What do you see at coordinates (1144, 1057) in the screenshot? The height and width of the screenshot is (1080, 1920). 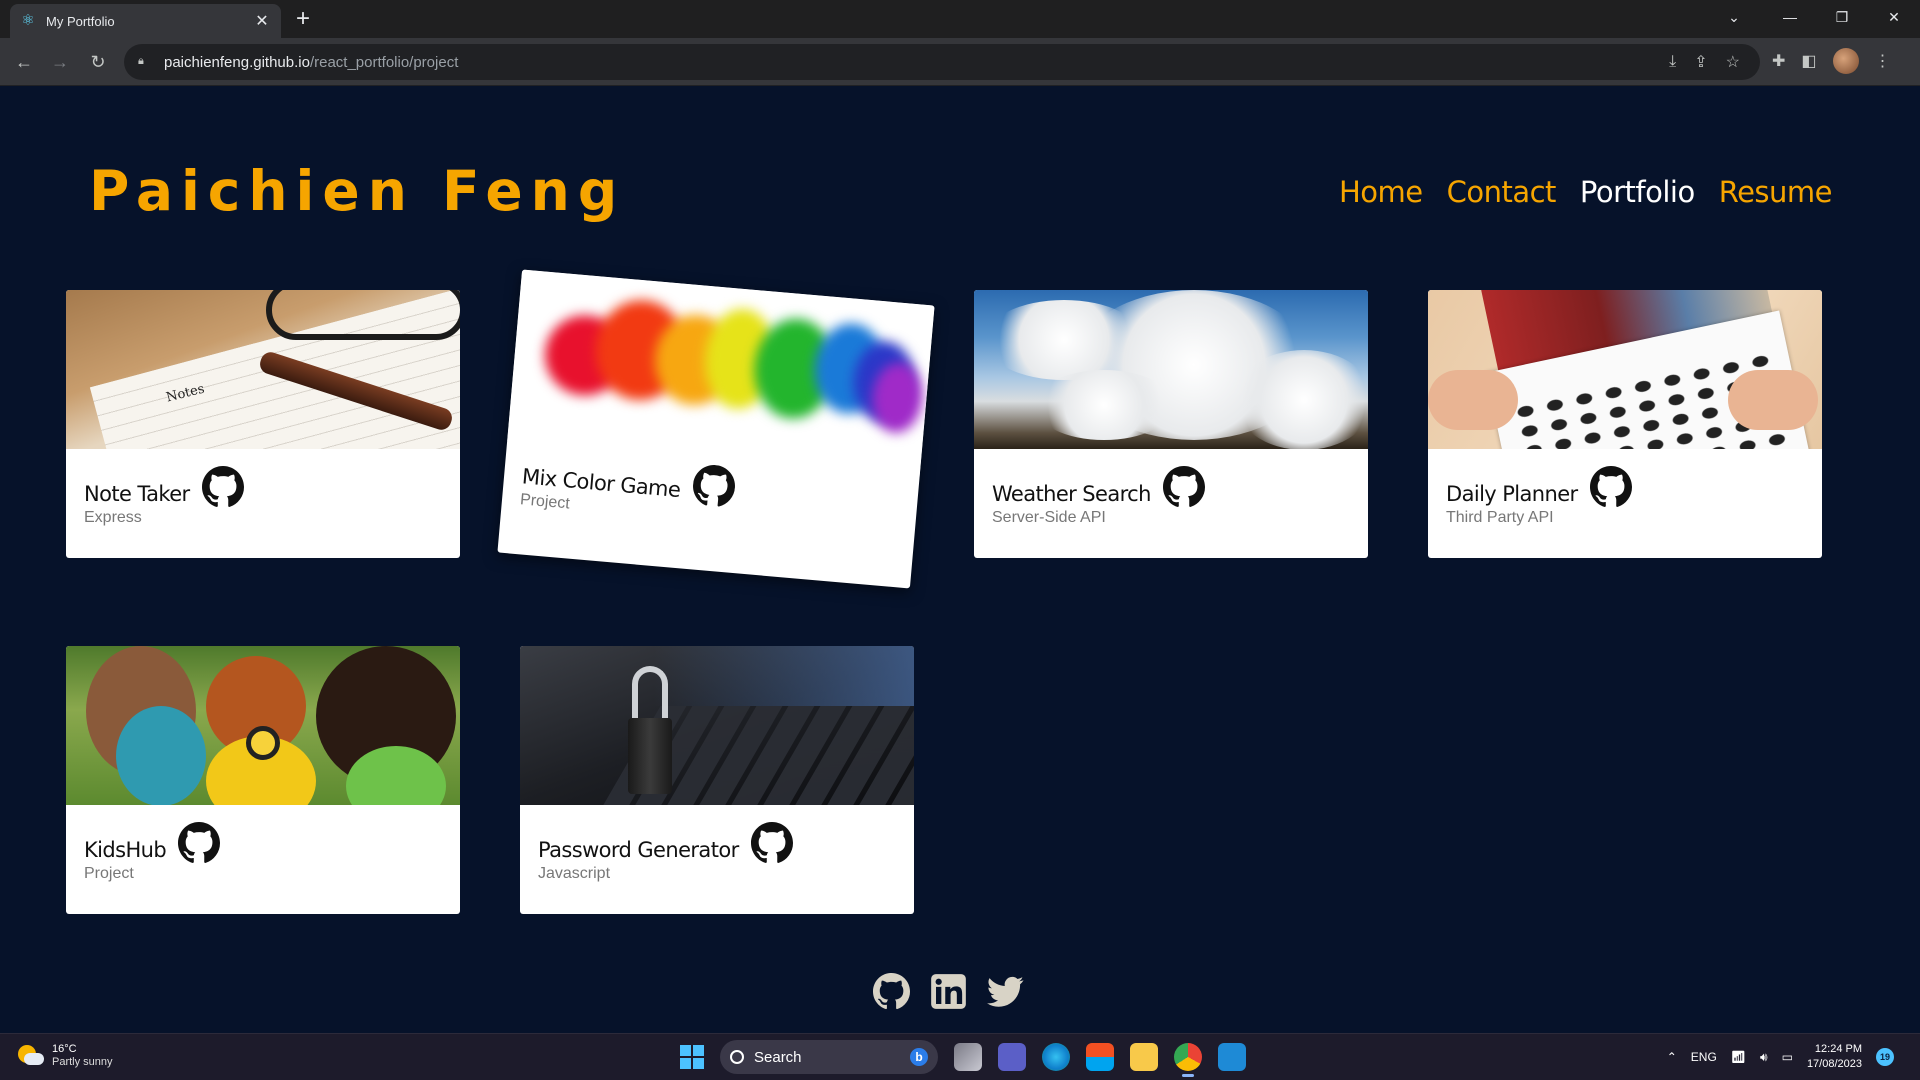 I see `file-explorer-icon` at bounding box center [1144, 1057].